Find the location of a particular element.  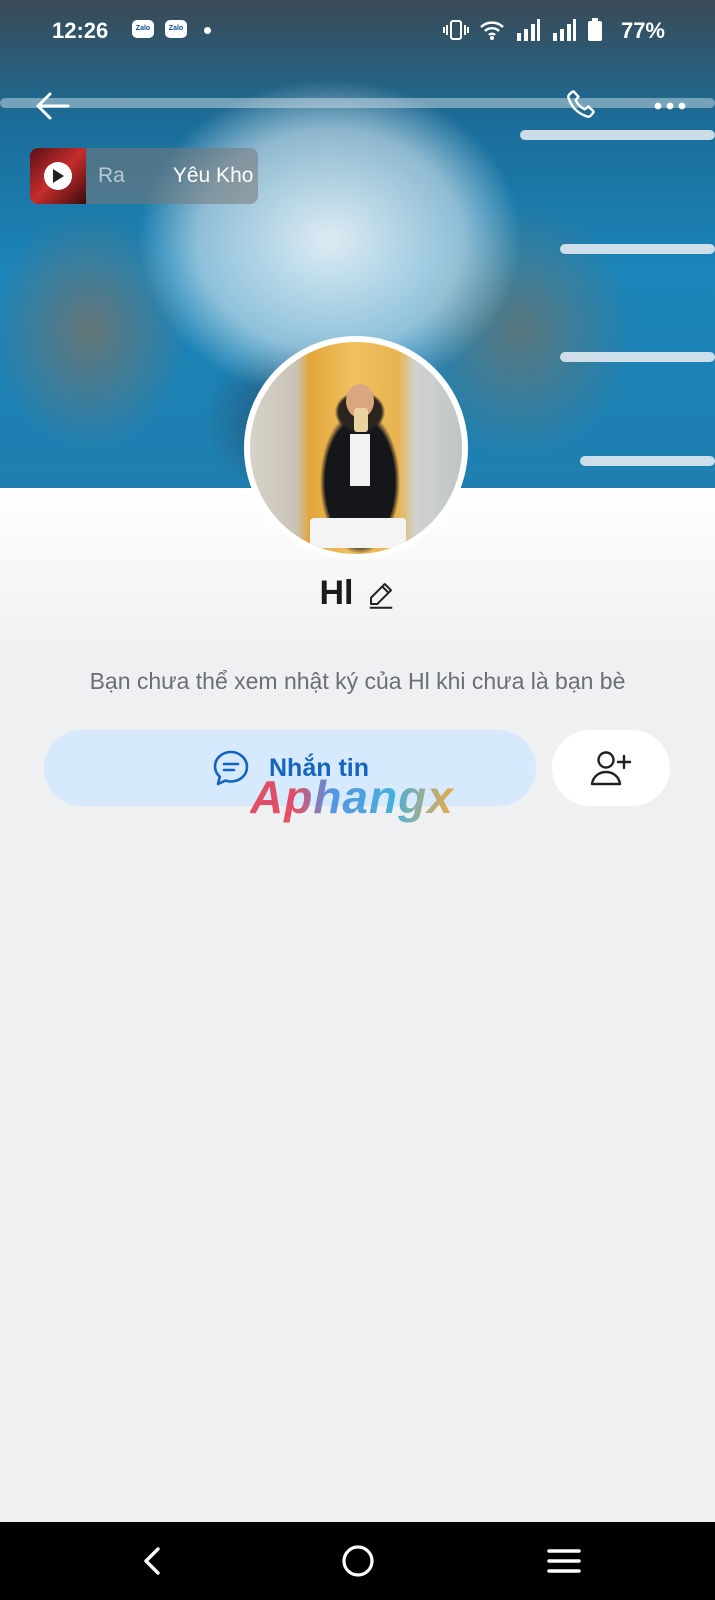

nav-menu-icon is located at coordinates (564, 1561).